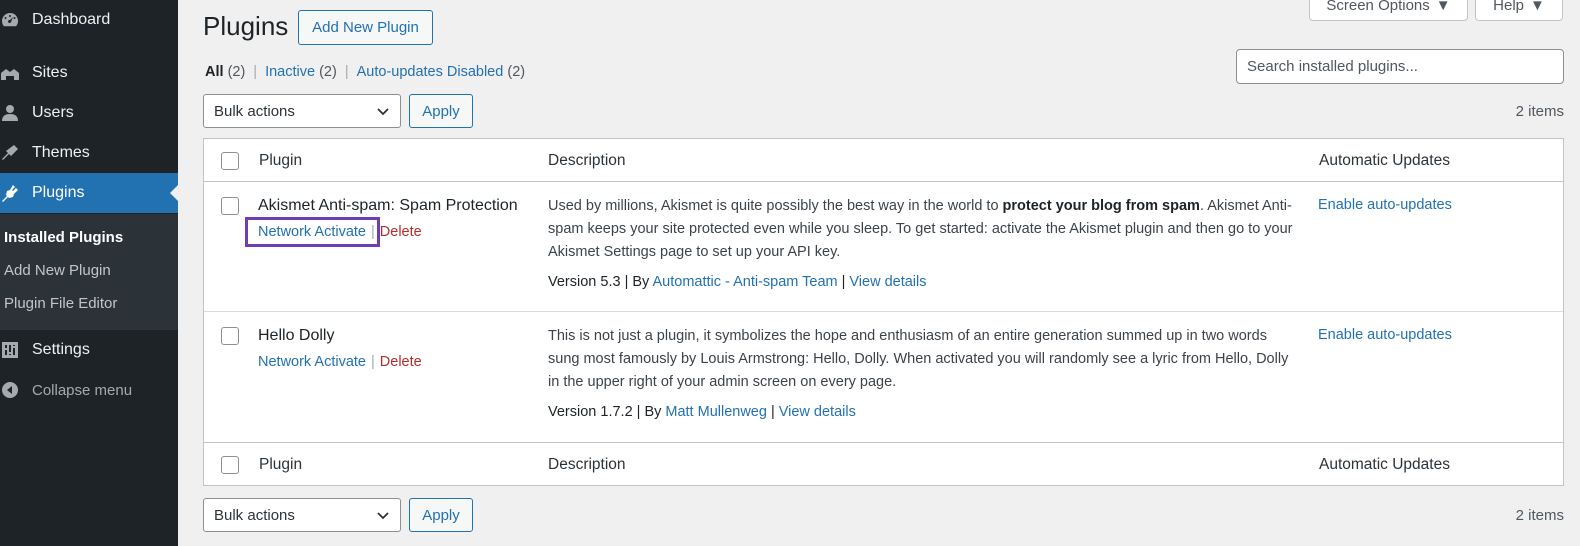 This screenshot has height=546, width=1580. I want to click on author-link: Matt Mullenweg, so click(716, 412).